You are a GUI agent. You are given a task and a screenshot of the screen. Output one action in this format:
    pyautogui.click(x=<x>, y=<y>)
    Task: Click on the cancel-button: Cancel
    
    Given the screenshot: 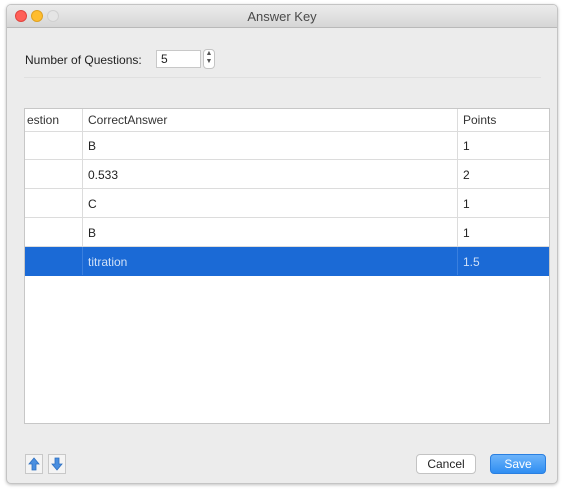 What is the action you would take?
    pyautogui.click(x=446, y=464)
    